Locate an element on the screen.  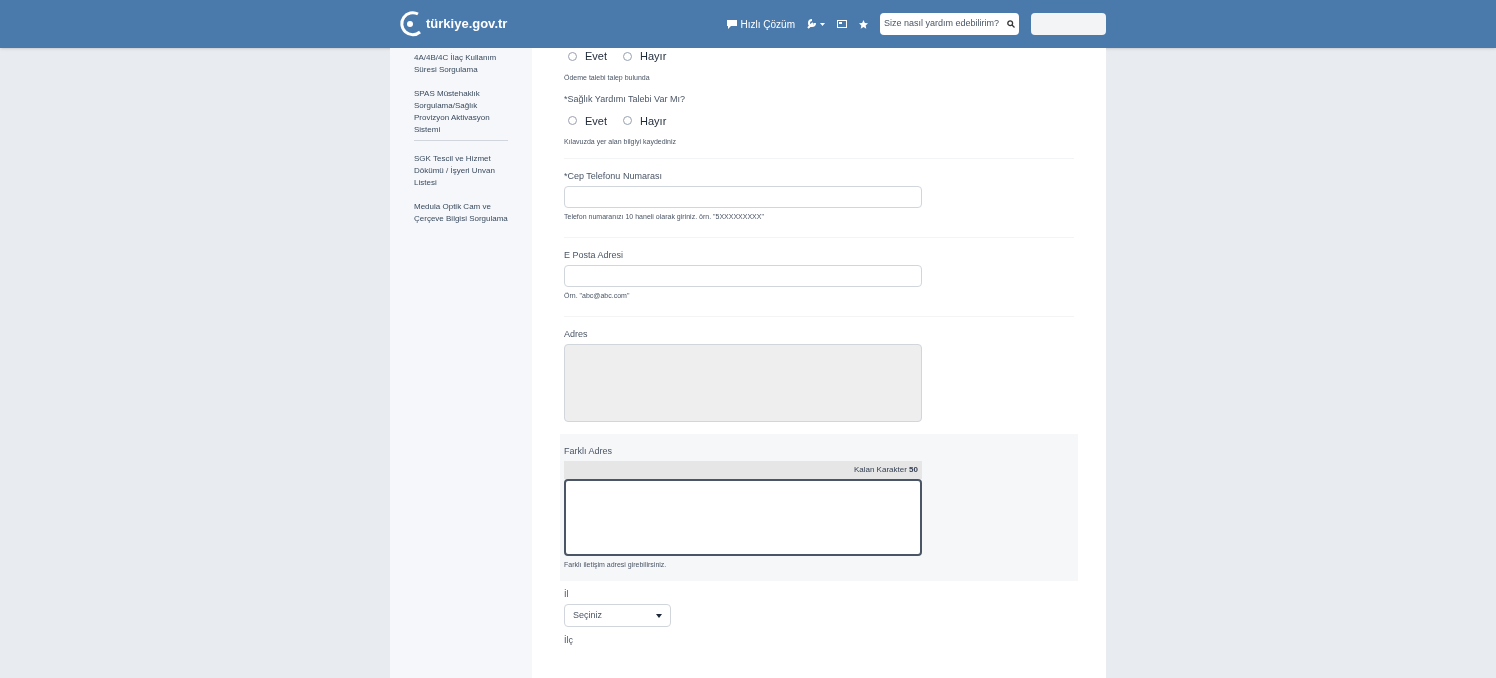
search-field: Size nasıl yardım edebilirim? is located at coordinates (949, 24).